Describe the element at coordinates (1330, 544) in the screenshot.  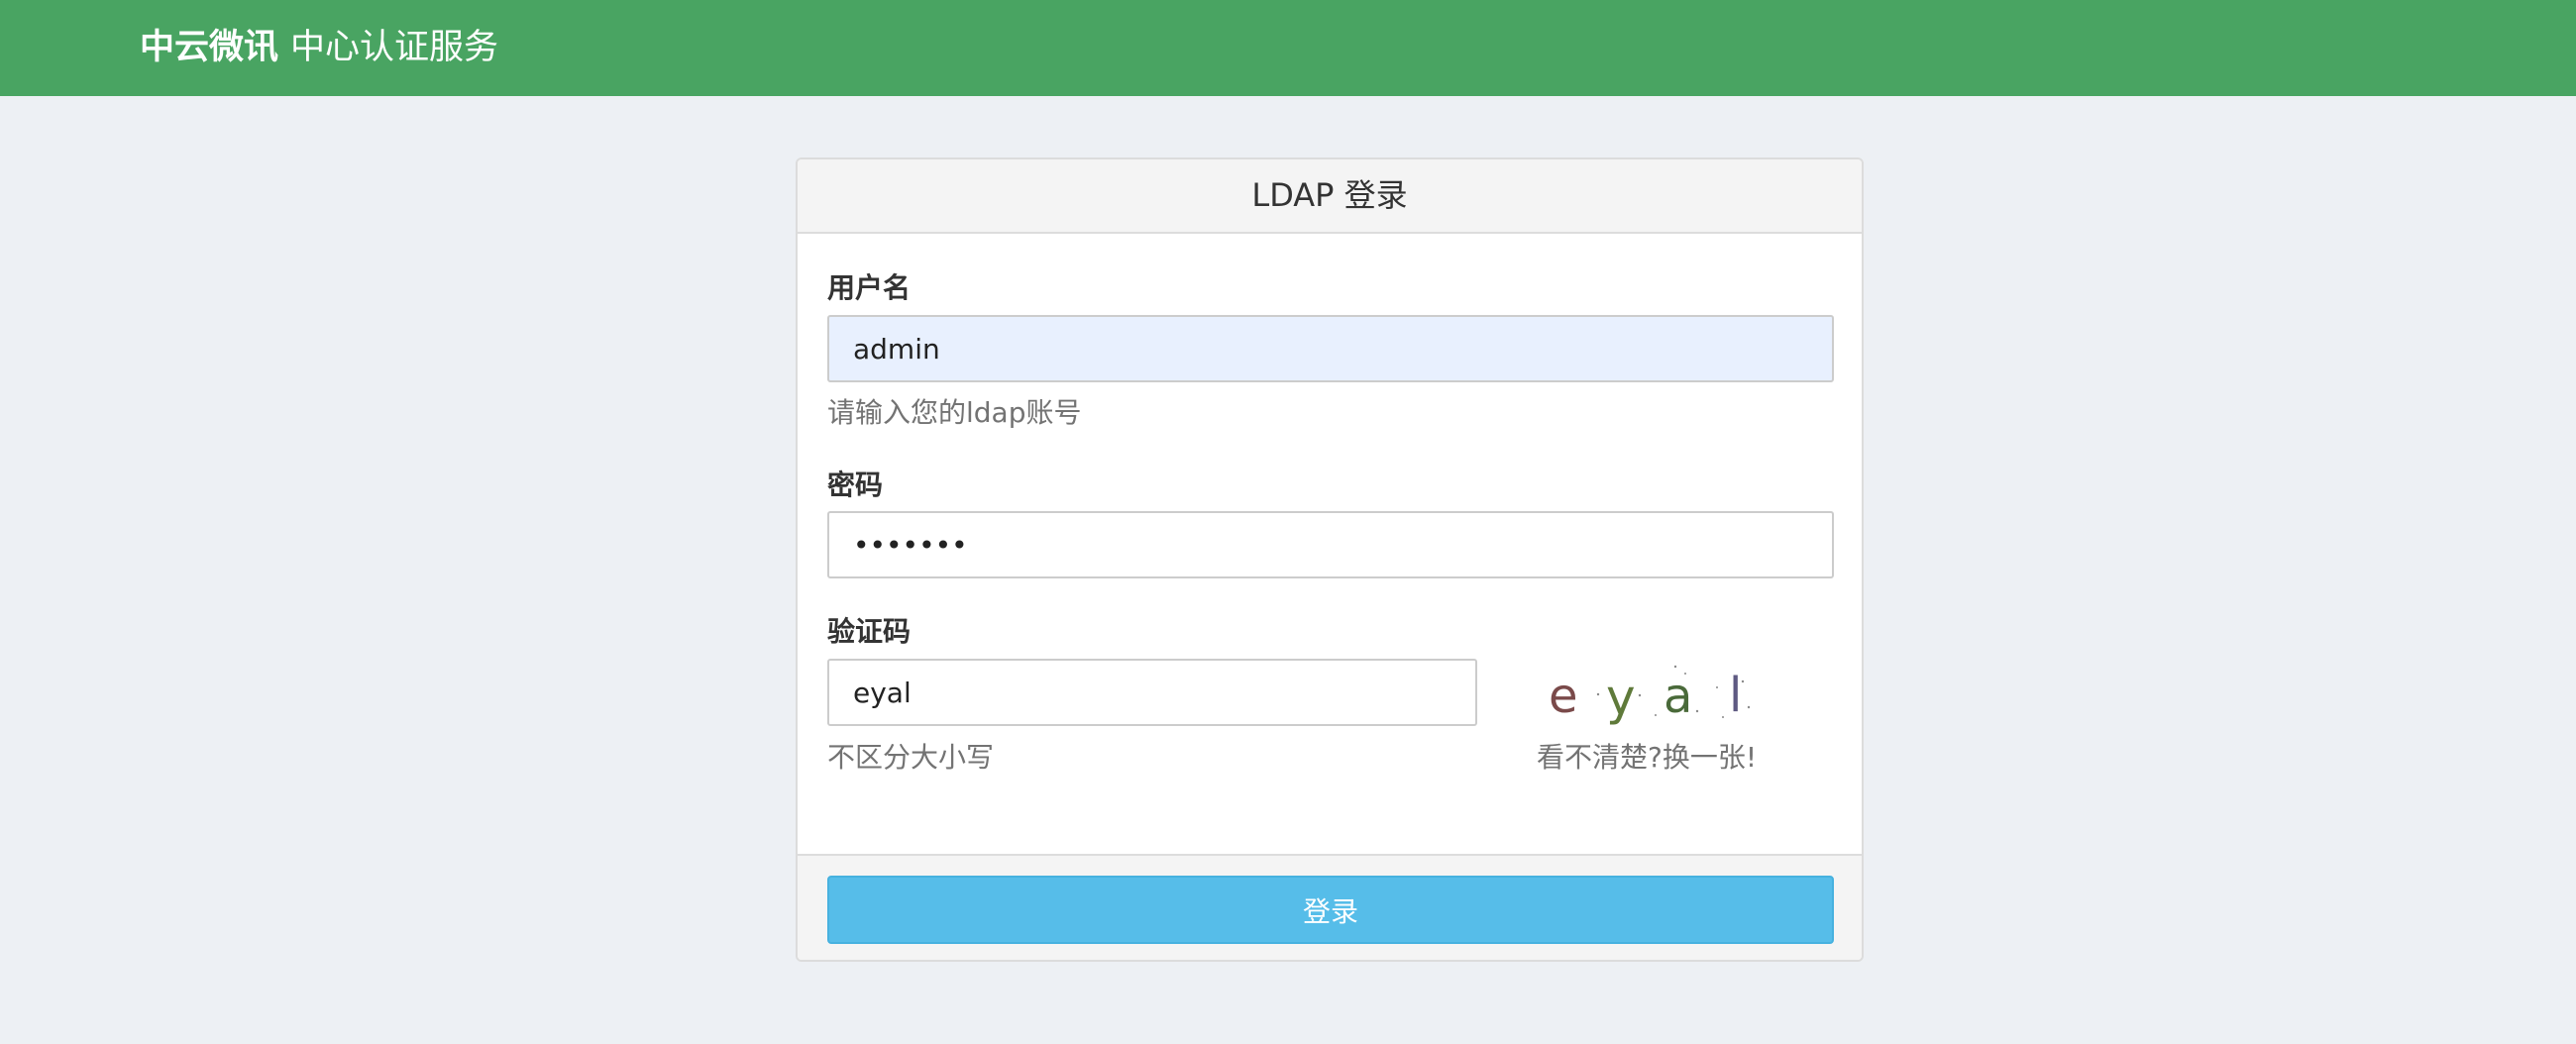
I see `password-input` at that location.